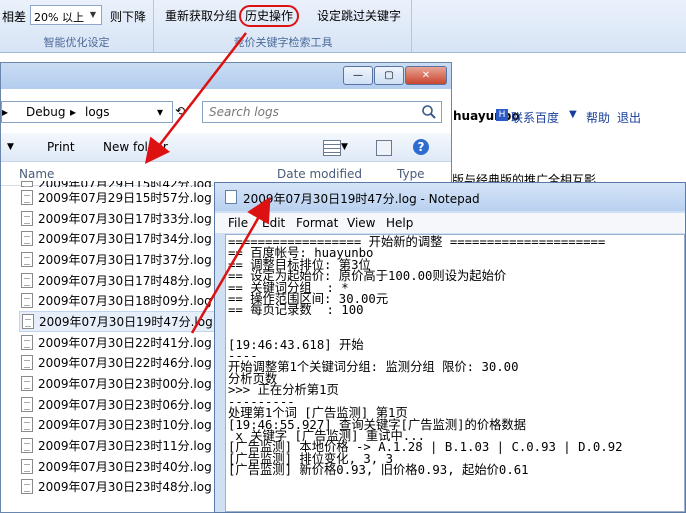  I want to click on refetch-groups-button: 重新获取分组, so click(201, 16).